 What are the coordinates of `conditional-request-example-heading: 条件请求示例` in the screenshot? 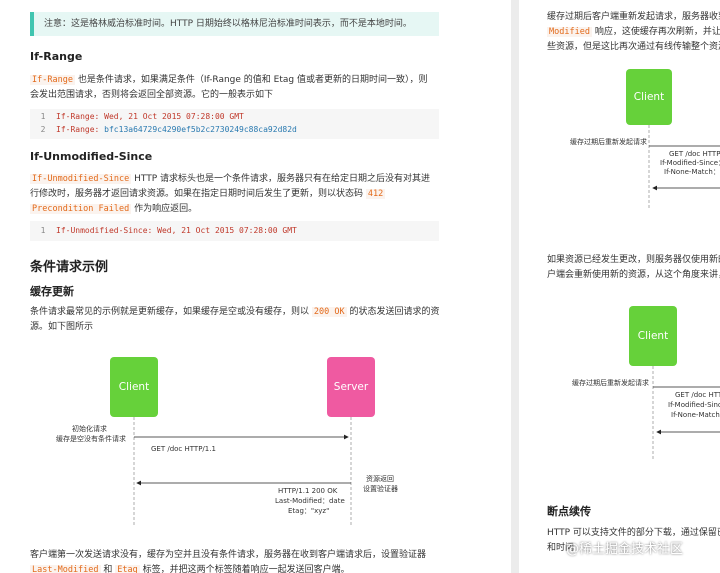 It's located at (69, 267).